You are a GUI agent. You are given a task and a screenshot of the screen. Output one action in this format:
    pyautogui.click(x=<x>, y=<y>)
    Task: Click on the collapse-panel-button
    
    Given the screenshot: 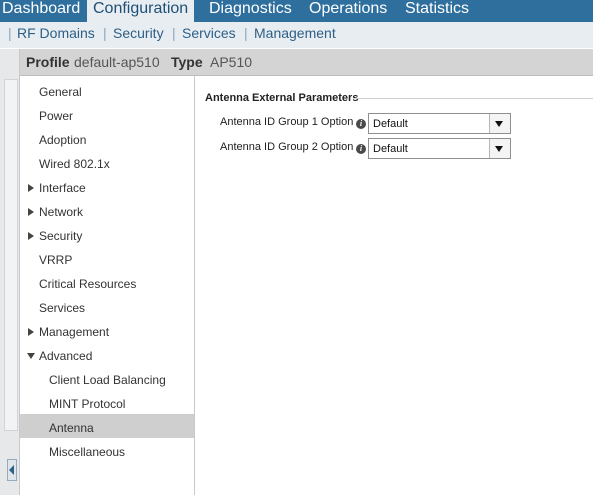 What is the action you would take?
    pyautogui.click(x=12, y=470)
    